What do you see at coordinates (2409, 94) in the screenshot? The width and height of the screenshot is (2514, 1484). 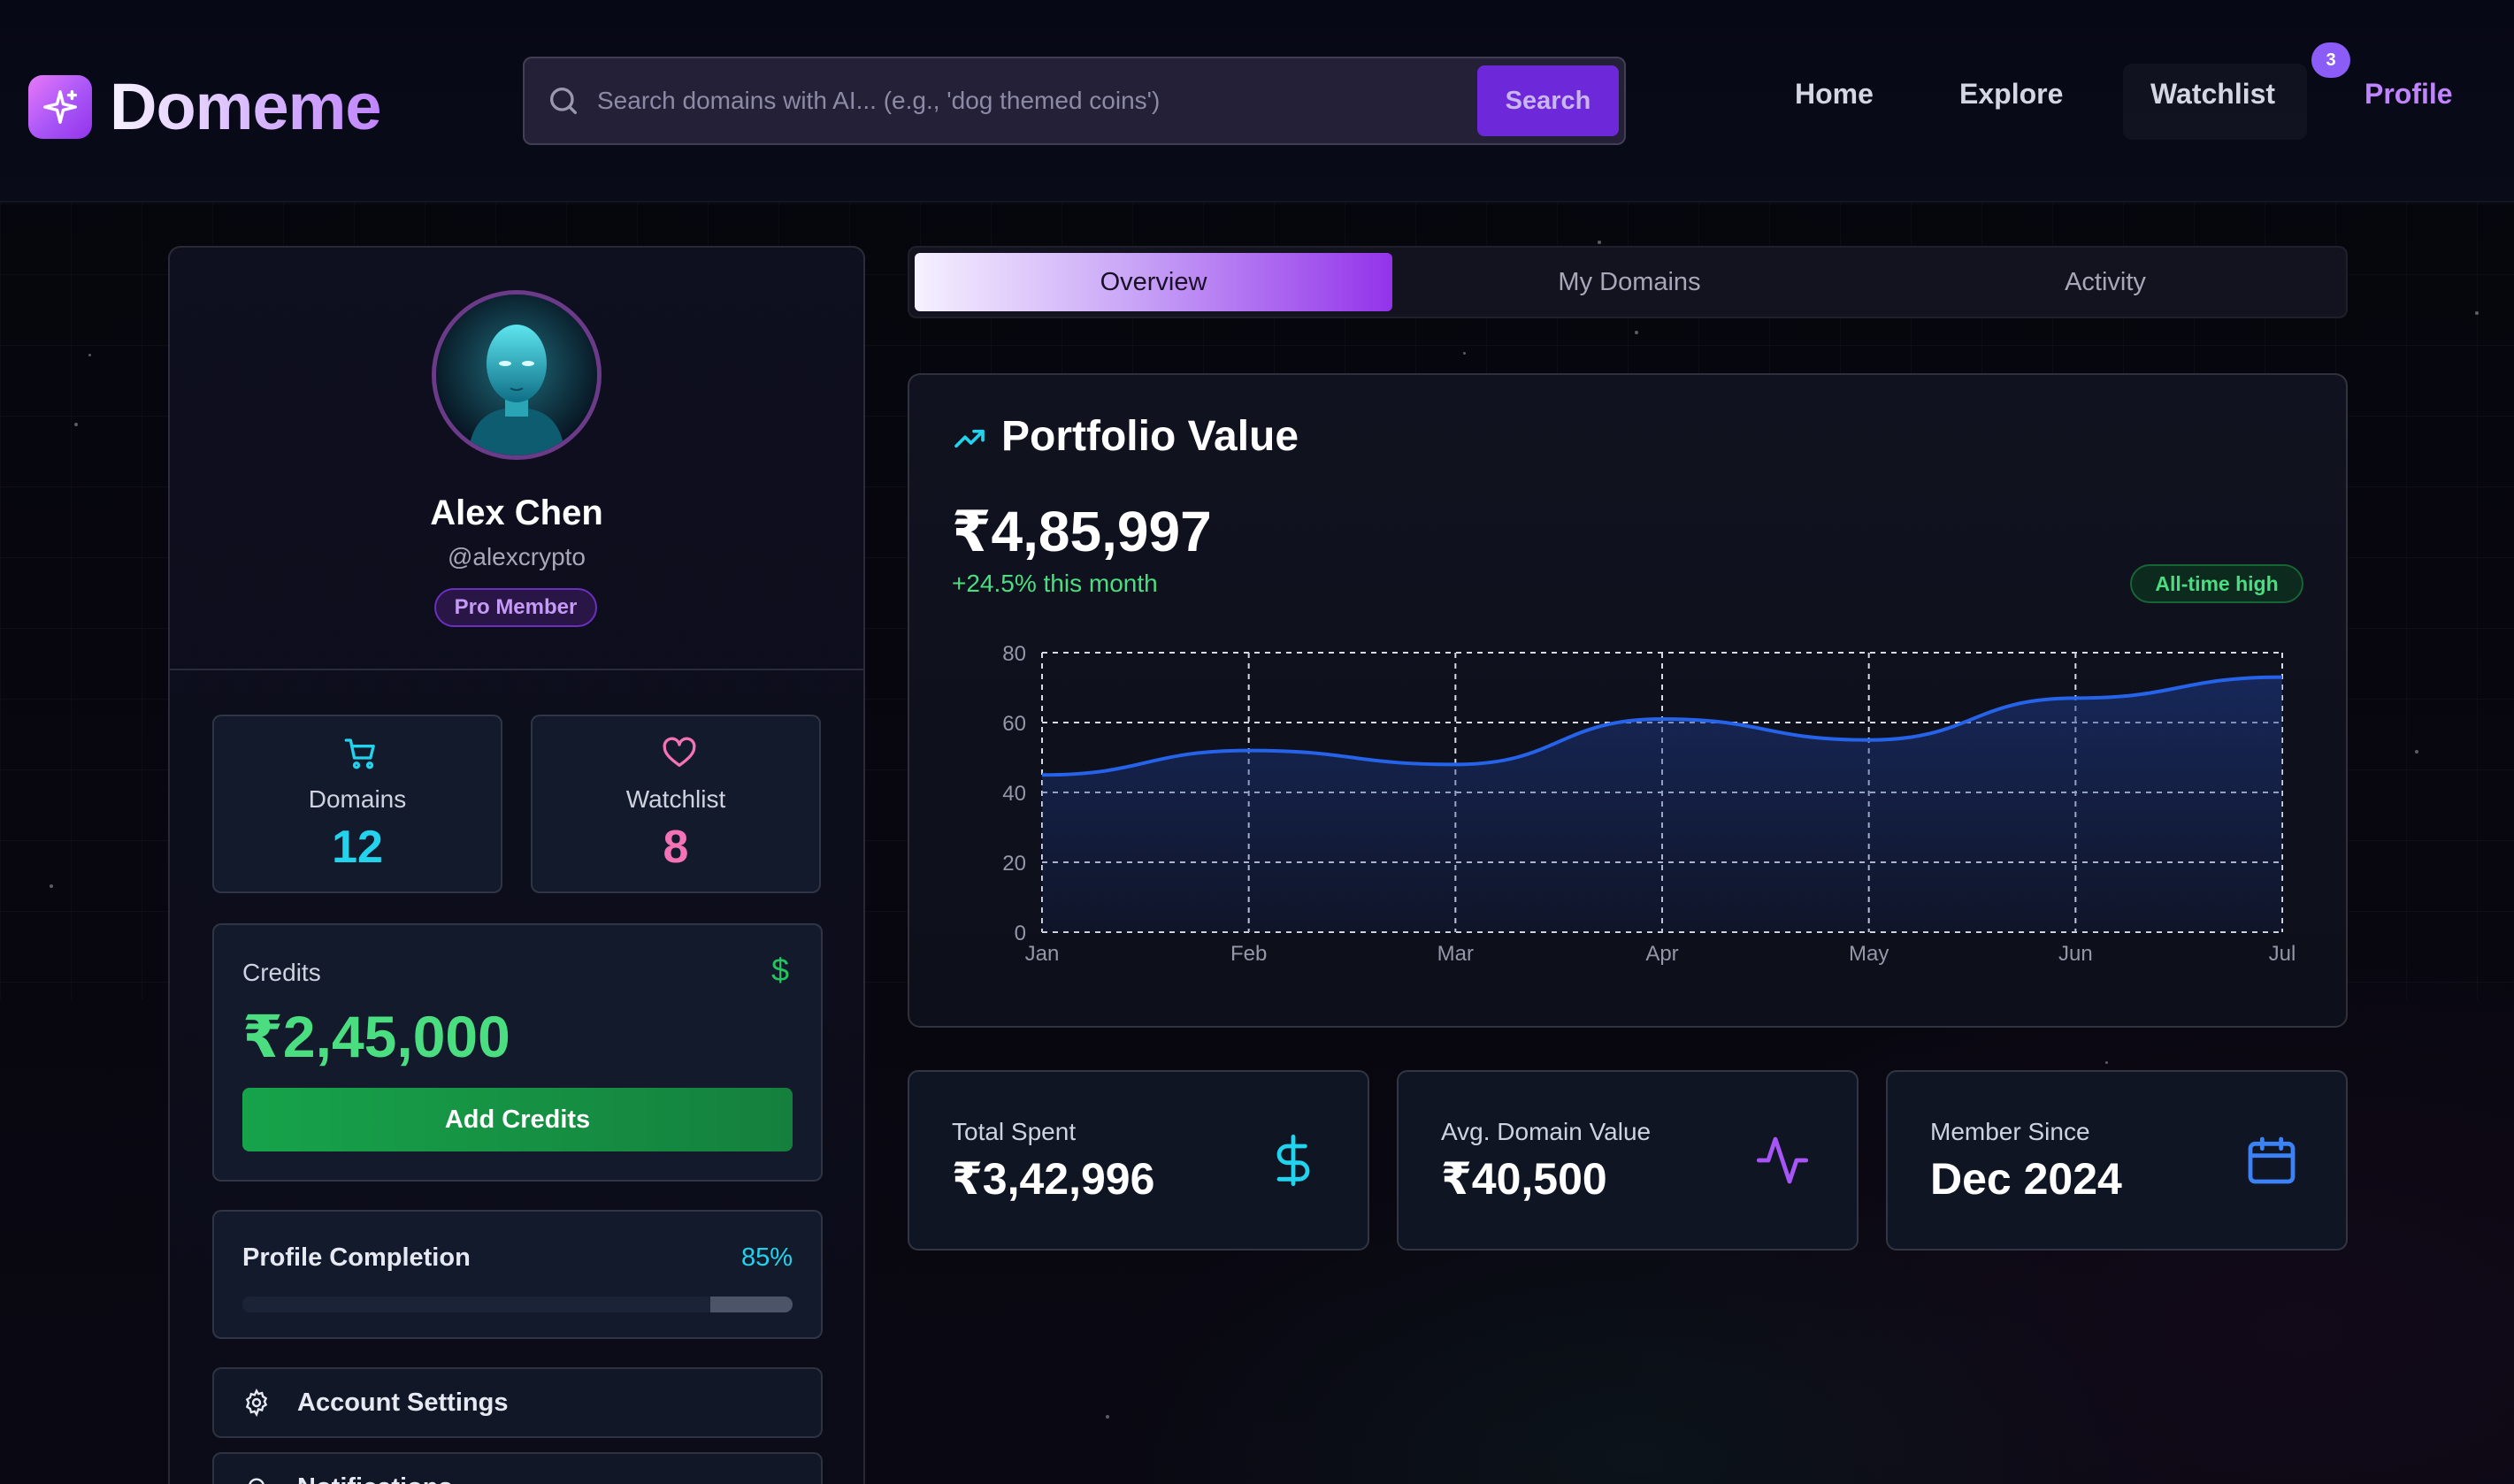 I see `nav-profile: Profile` at bounding box center [2409, 94].